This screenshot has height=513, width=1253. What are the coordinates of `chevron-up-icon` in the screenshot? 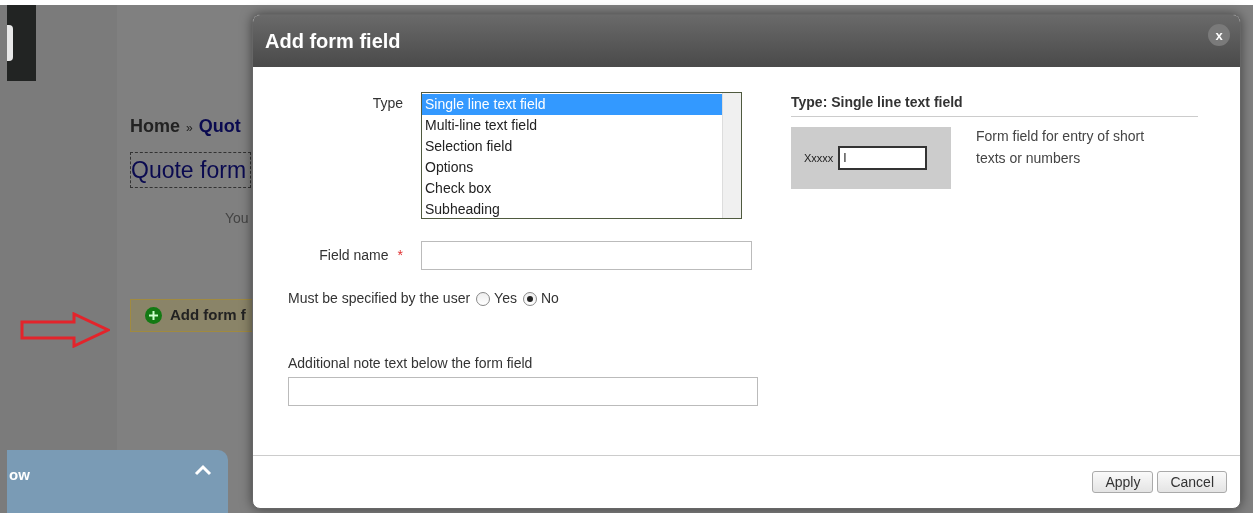 It's located at (203, 470).